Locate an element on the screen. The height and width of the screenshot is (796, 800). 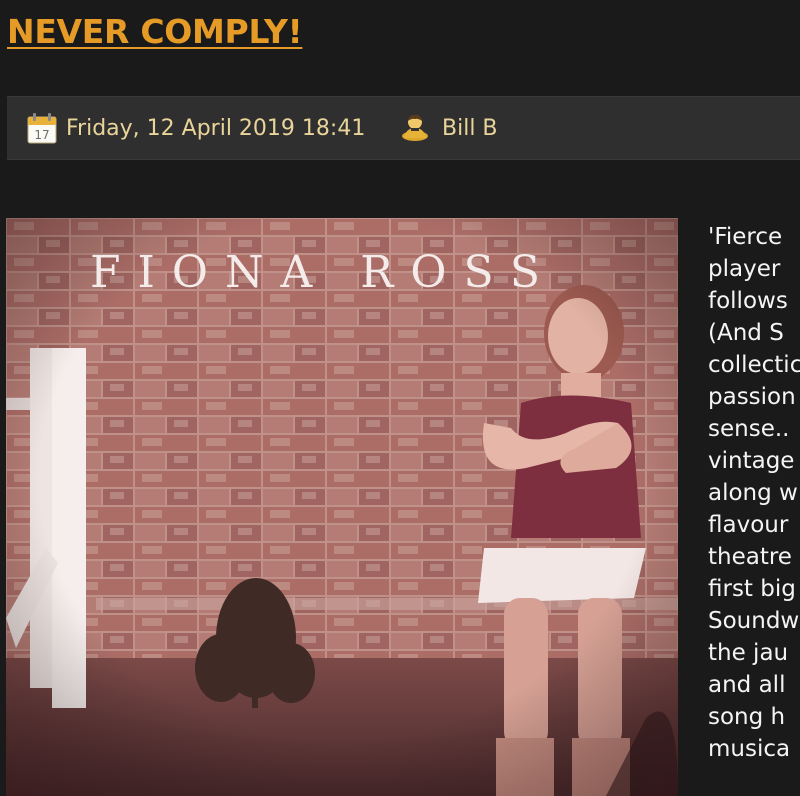
article-body-line: sense.. is located at coordinates (749, 429).